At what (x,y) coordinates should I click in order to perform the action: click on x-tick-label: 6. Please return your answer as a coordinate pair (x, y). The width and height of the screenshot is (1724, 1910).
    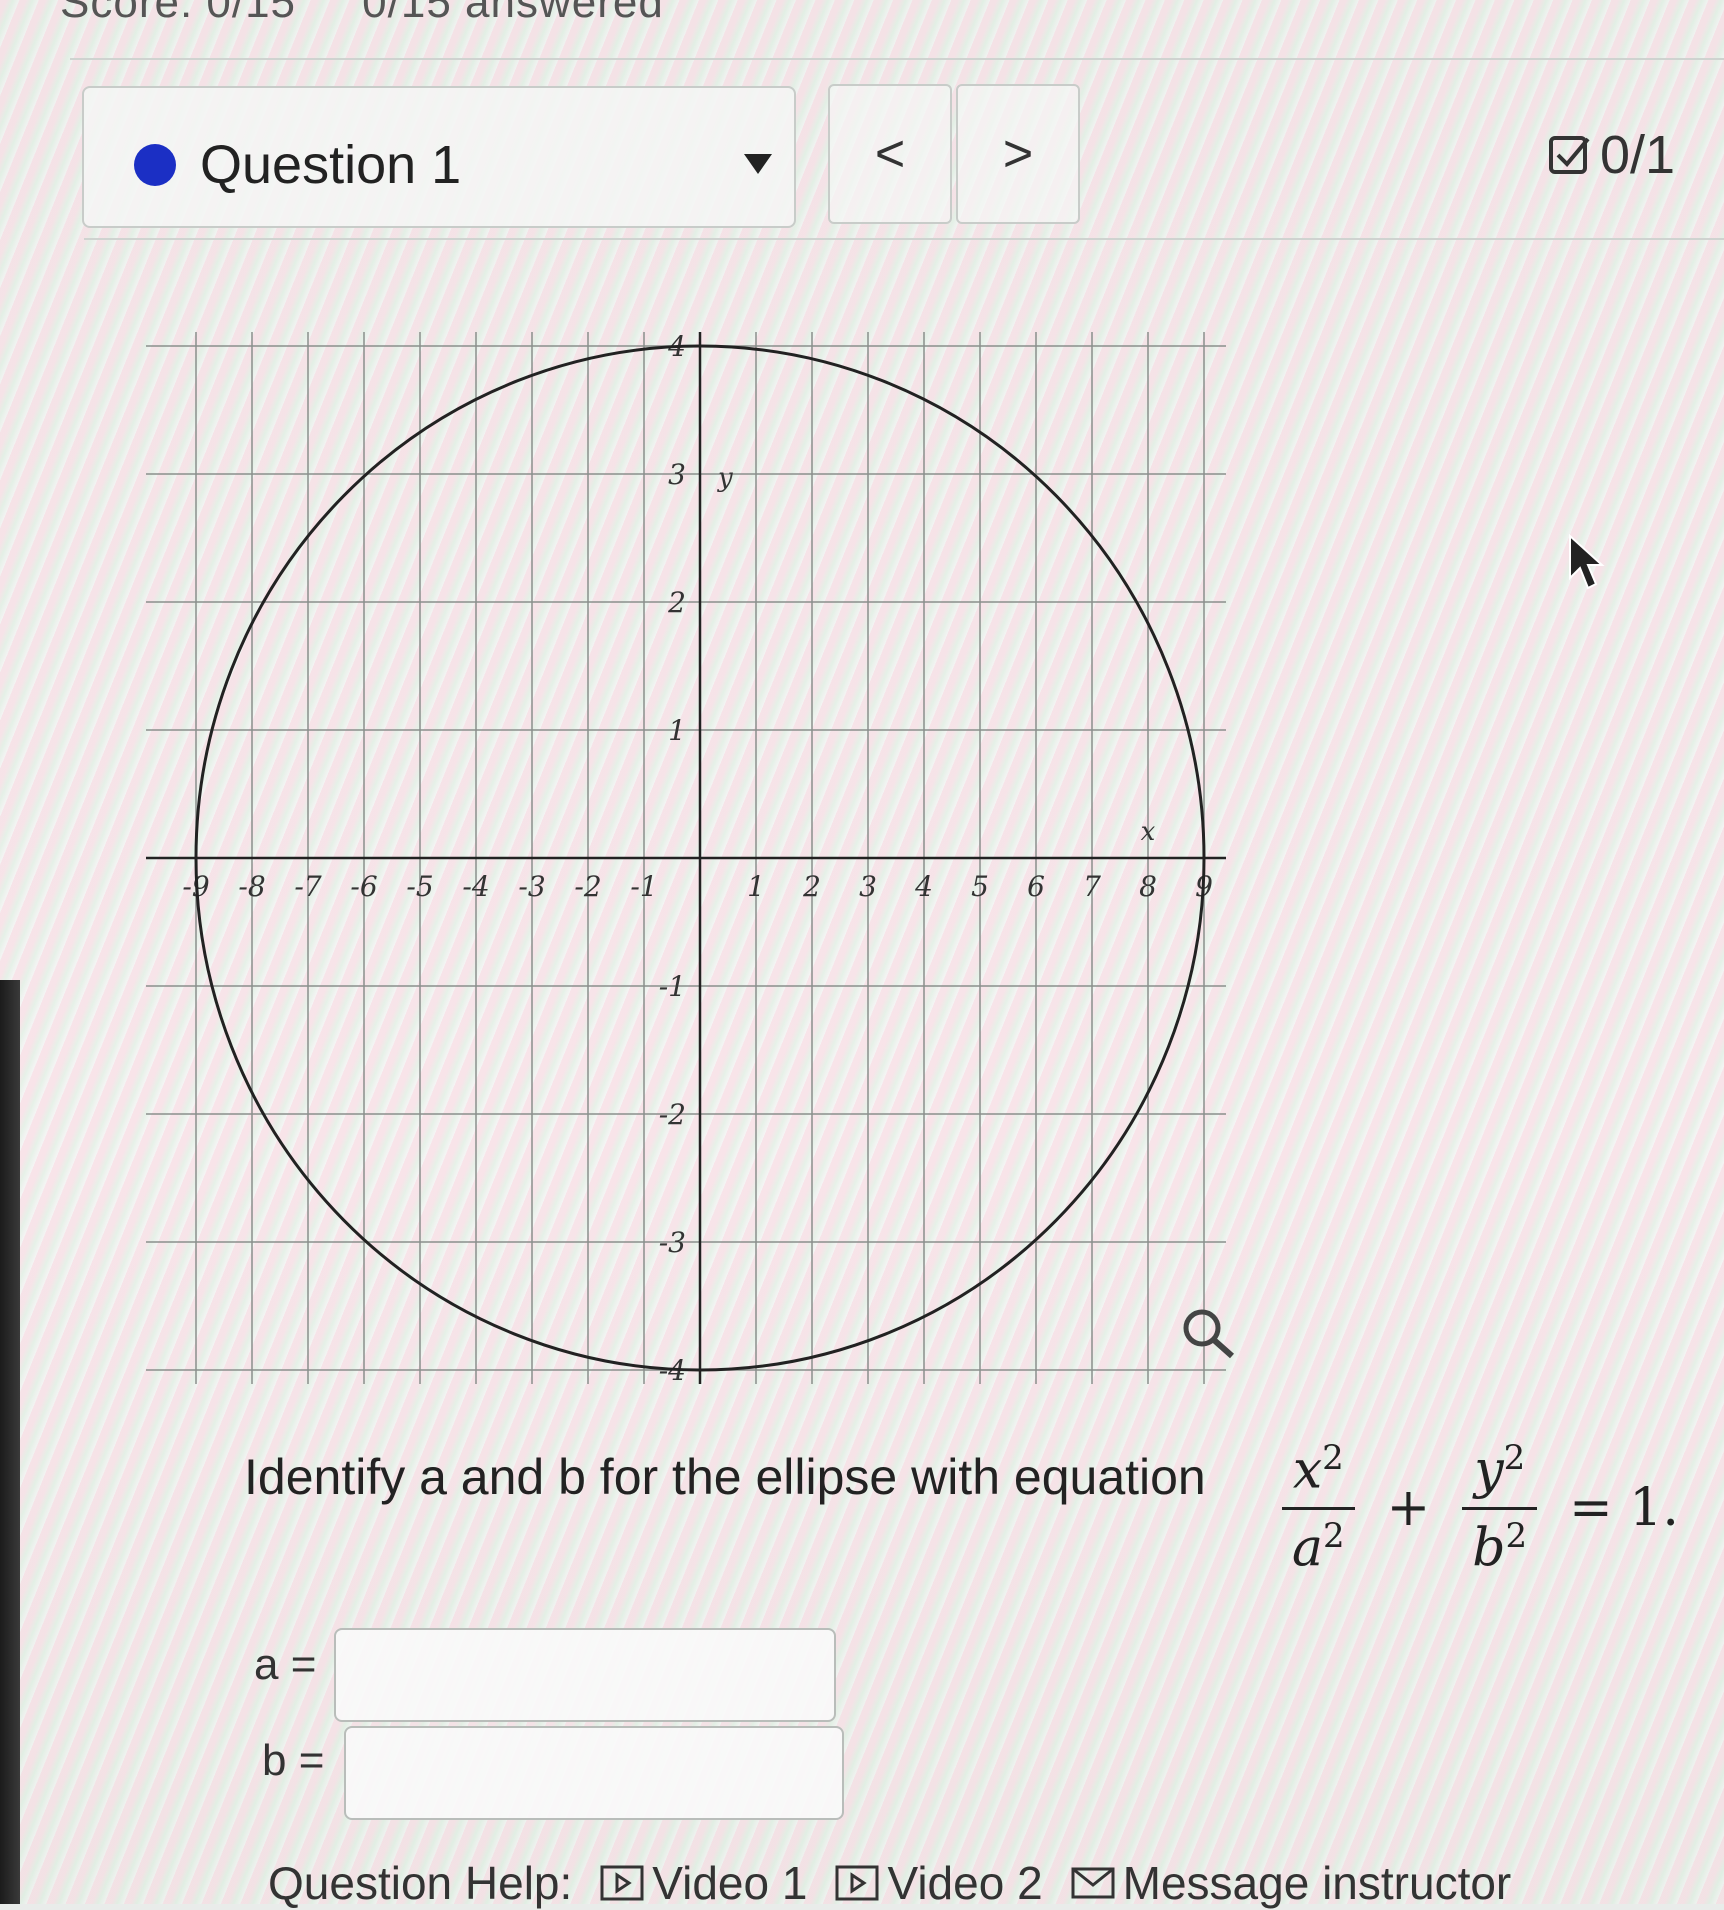
    Looking at the image, I should click on (1036, 886).